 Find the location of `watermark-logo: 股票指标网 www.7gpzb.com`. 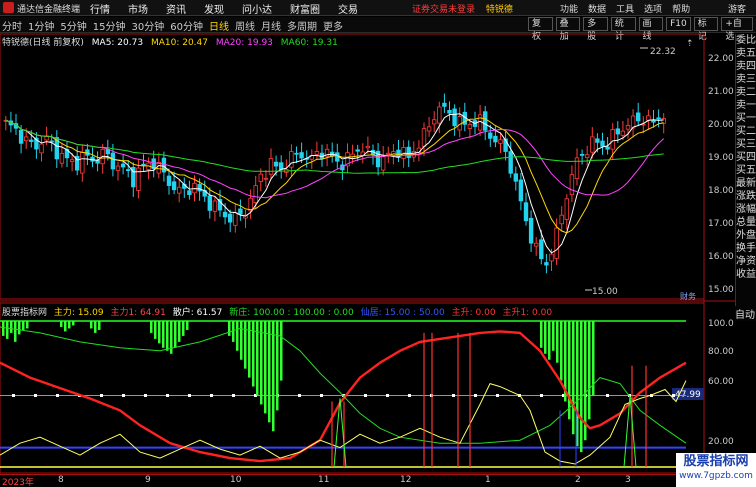

watermark-logo: 股票指标网 www.7gpzb.com is located at coordinates (716, 470).